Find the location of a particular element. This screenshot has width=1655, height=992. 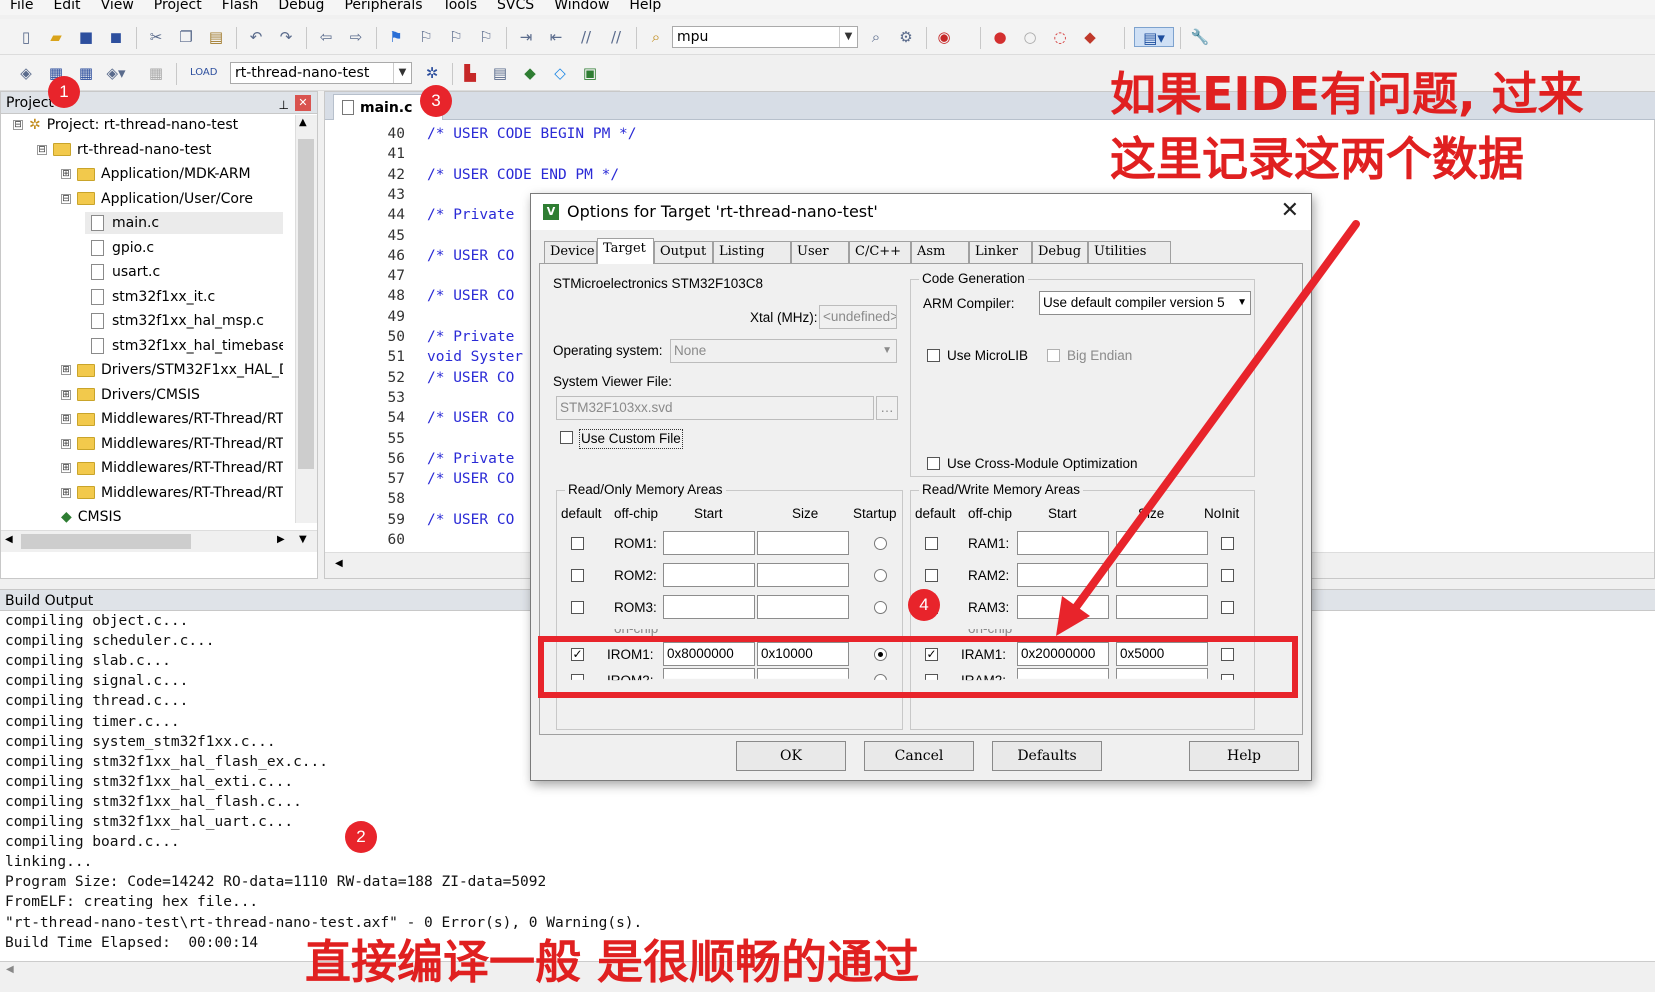

tree-item: usart.c is located at coordinates (184, 272).